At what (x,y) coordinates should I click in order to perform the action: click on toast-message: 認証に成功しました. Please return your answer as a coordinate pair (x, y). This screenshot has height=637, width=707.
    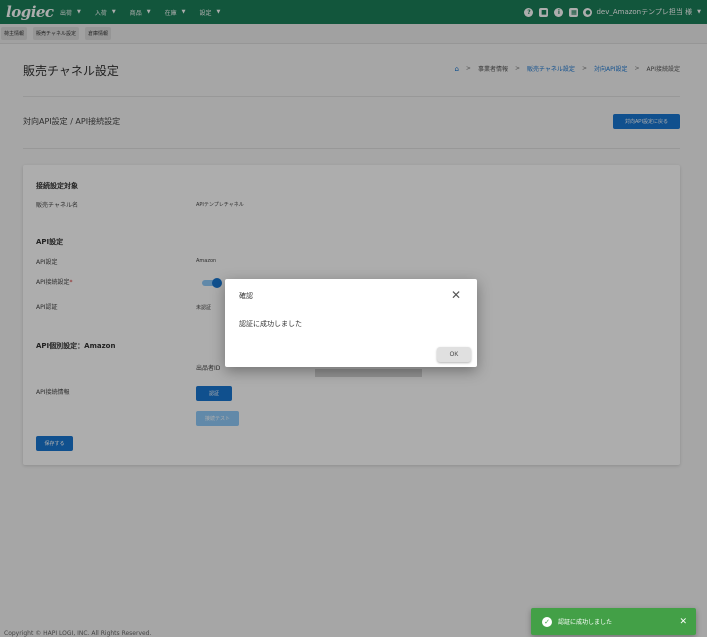
    Looking at the image, I should click on (585, 622).